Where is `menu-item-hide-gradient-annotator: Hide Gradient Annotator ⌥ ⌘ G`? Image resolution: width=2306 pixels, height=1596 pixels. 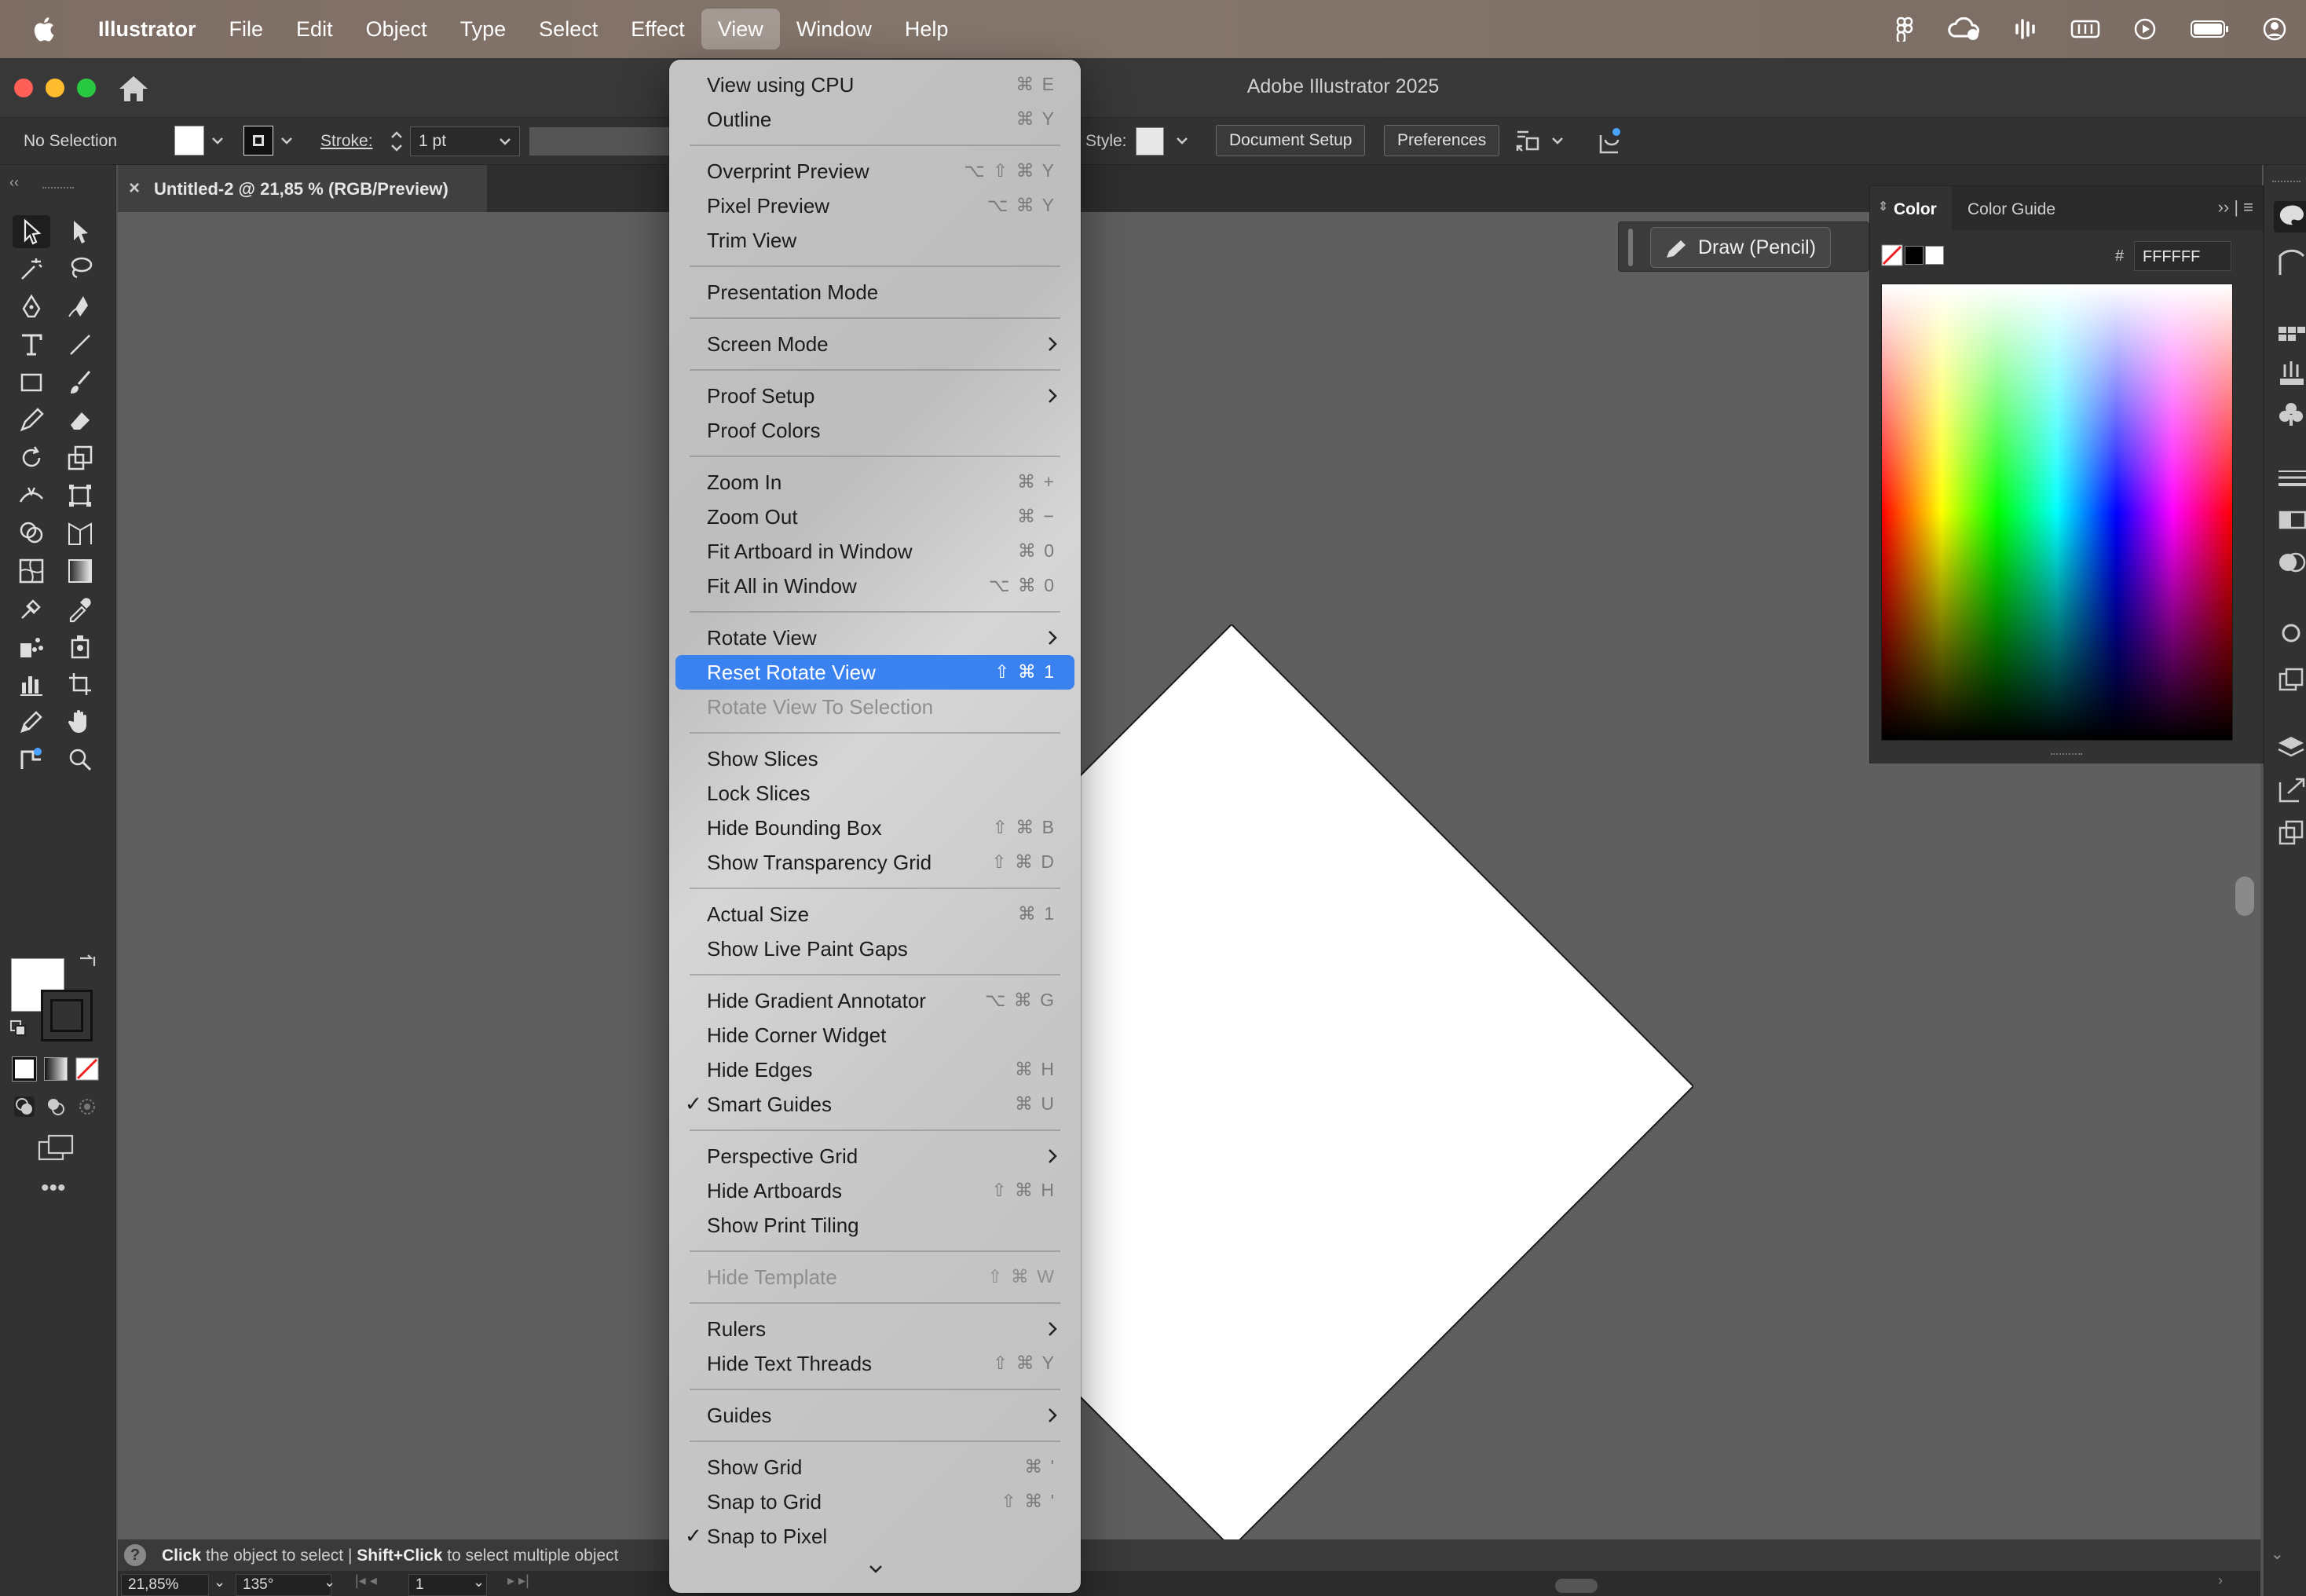 menu-item-hide-gradient-annotator: Hide Gradient Annotator ⌥ ⌘ G is located at coordinates (875, 1000).